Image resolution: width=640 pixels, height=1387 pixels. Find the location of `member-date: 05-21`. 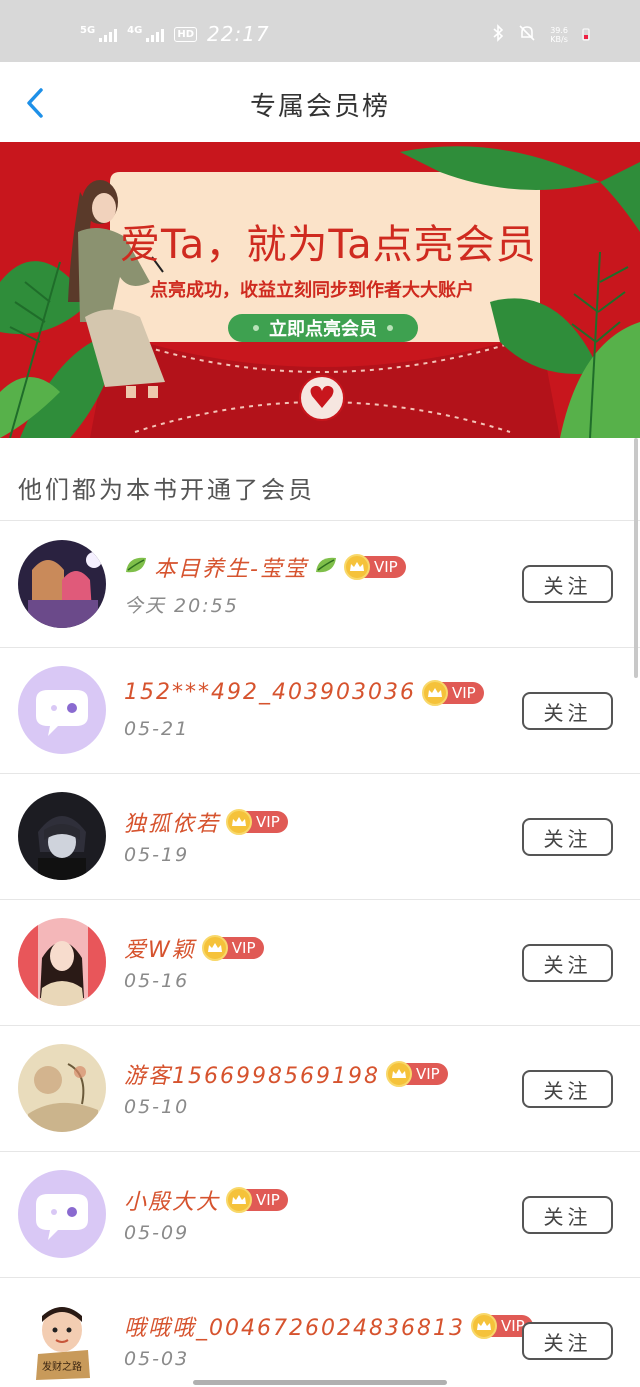

member-date: 05-21 is located at coordinates (157, 729).